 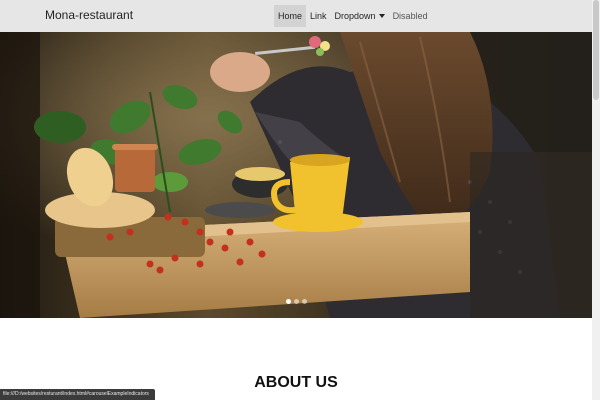 I want to click on page-scrollbar, so click(x=596, y=200).